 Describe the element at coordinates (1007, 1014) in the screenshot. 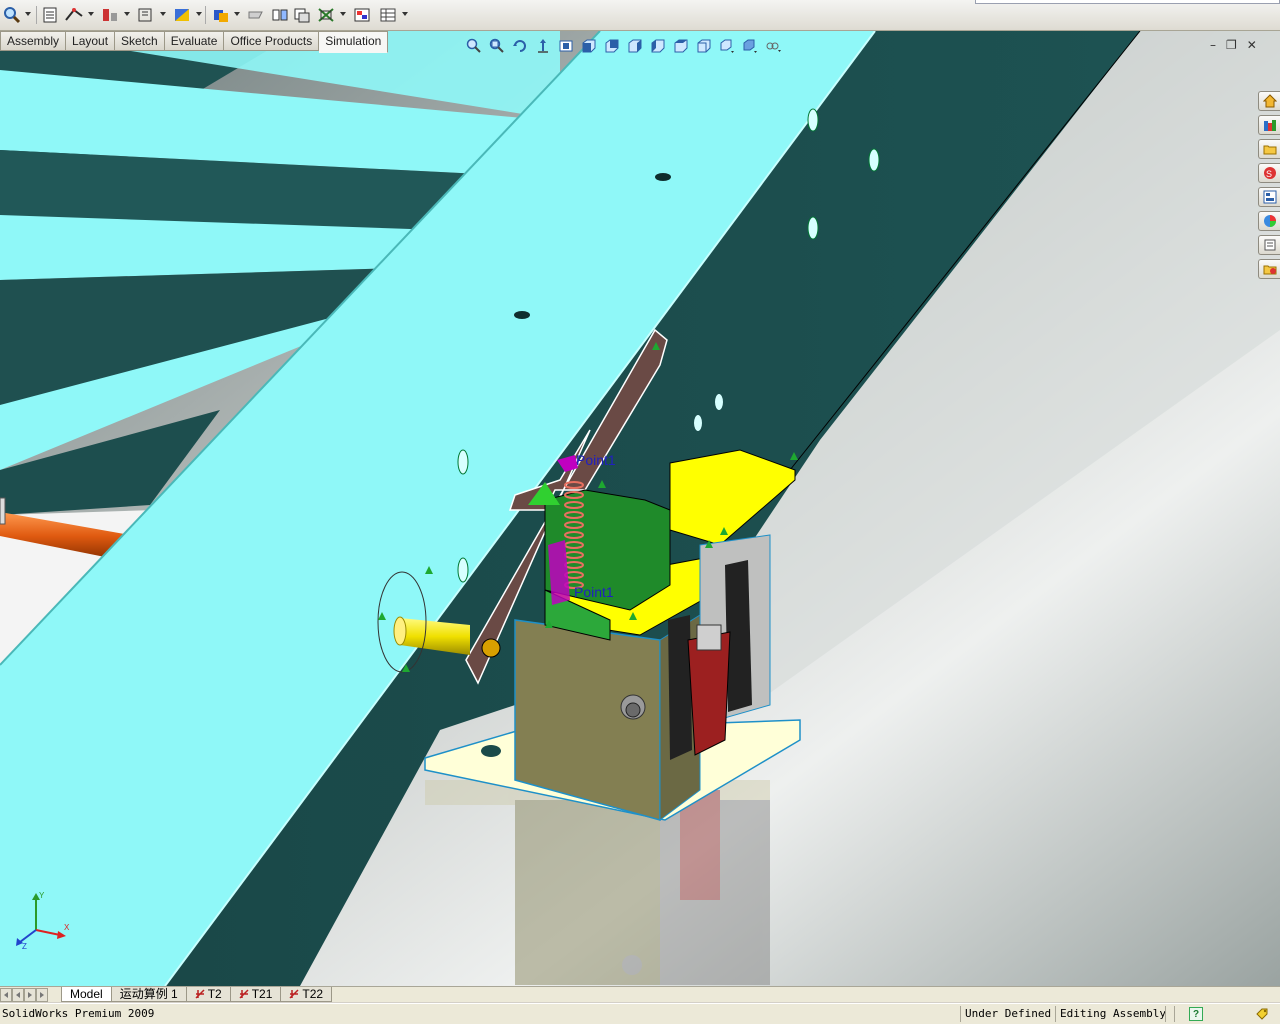

I see `status-definition: Under Defined` at that location.